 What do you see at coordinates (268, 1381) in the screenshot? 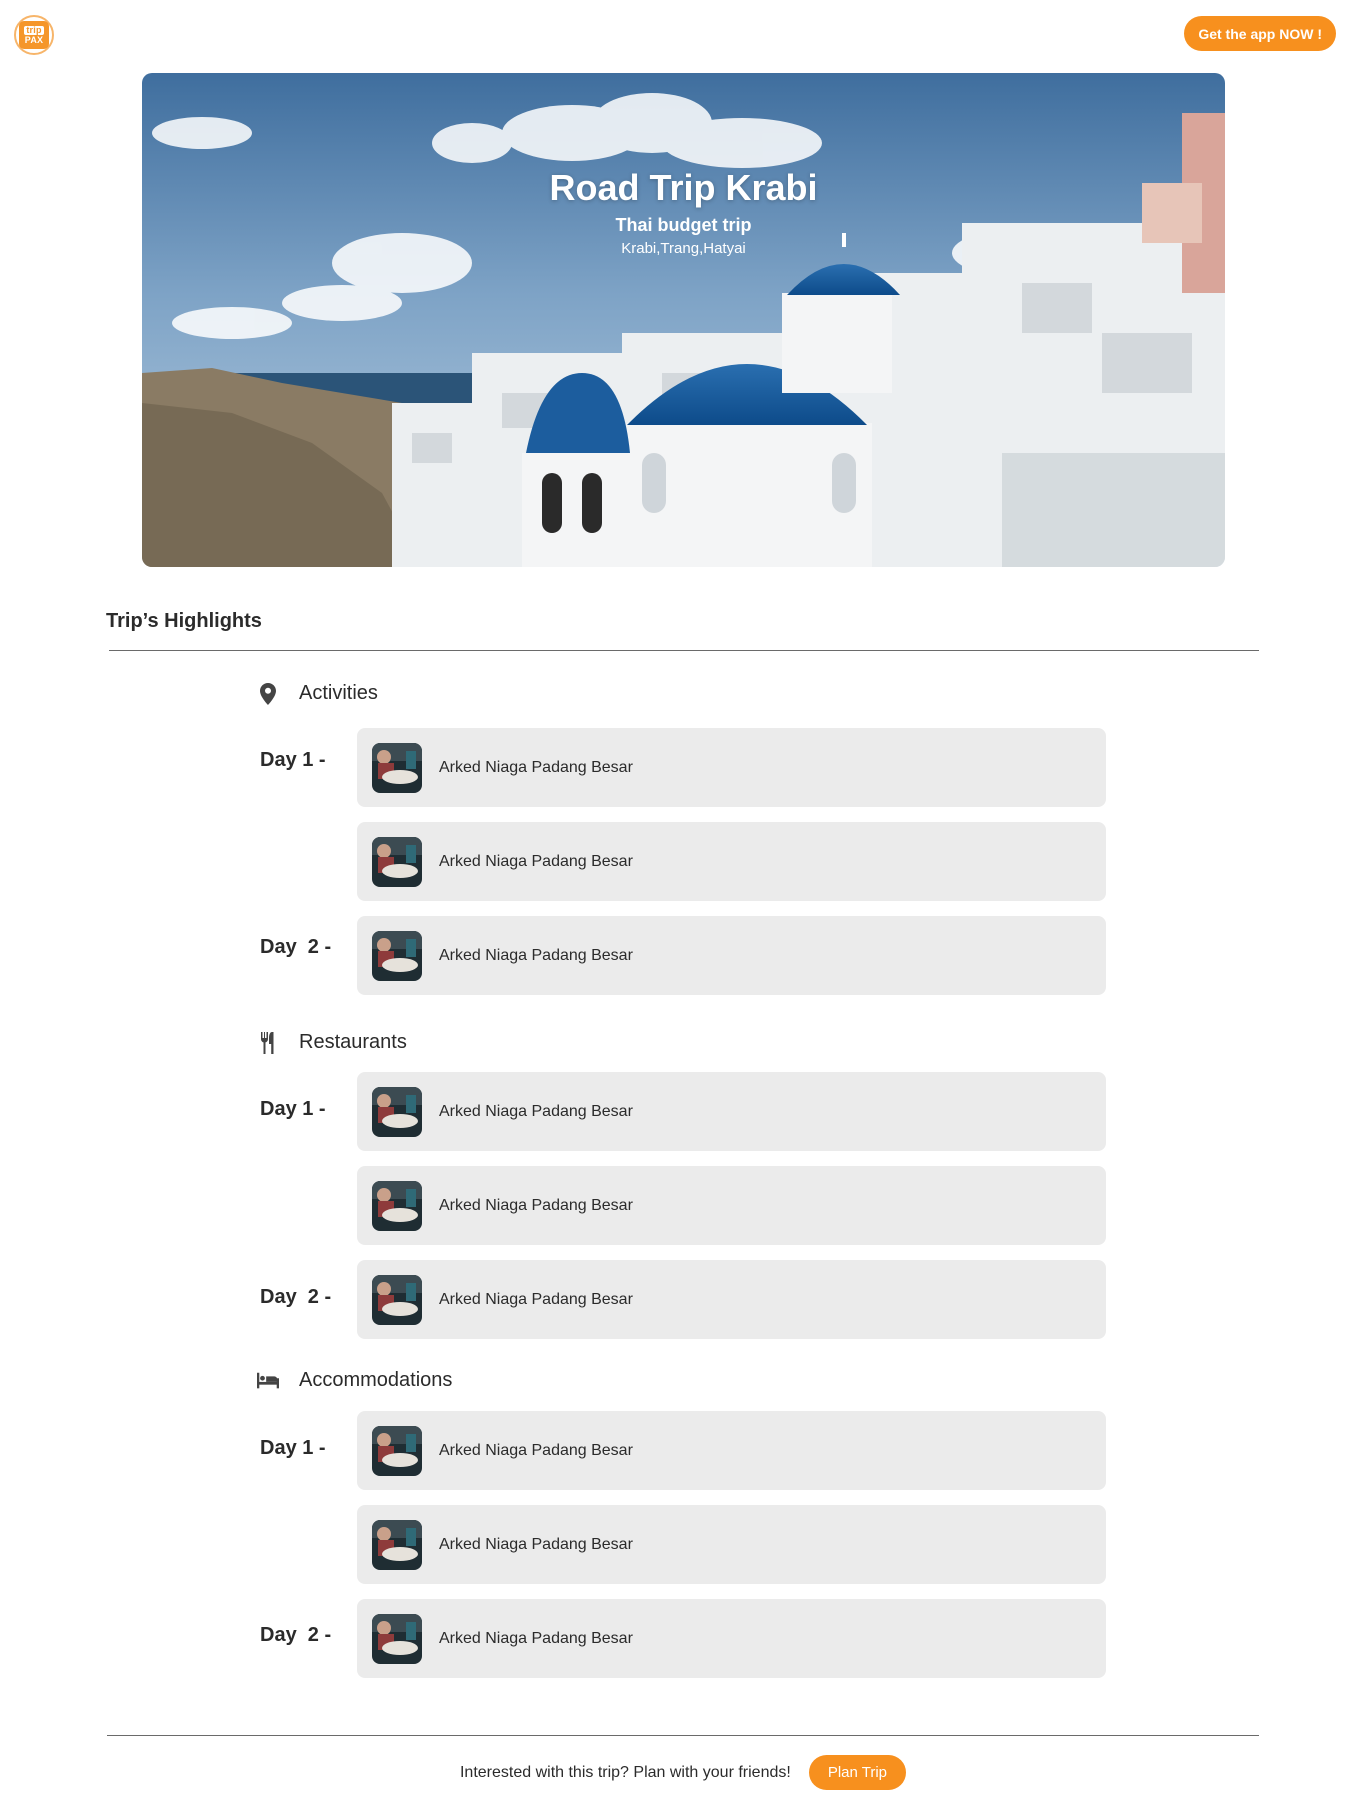
I see `bed-icon` at bounding box center [268, 1381].